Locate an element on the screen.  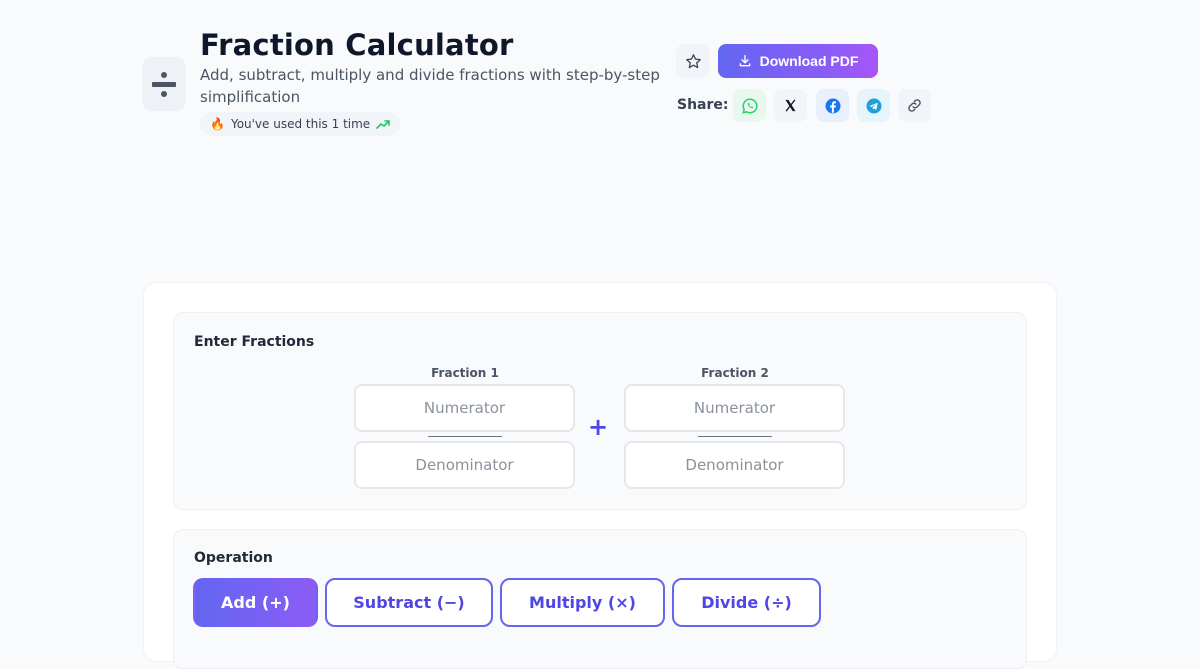
fire-icon: 🔥 is located at coordinates (217, 124).